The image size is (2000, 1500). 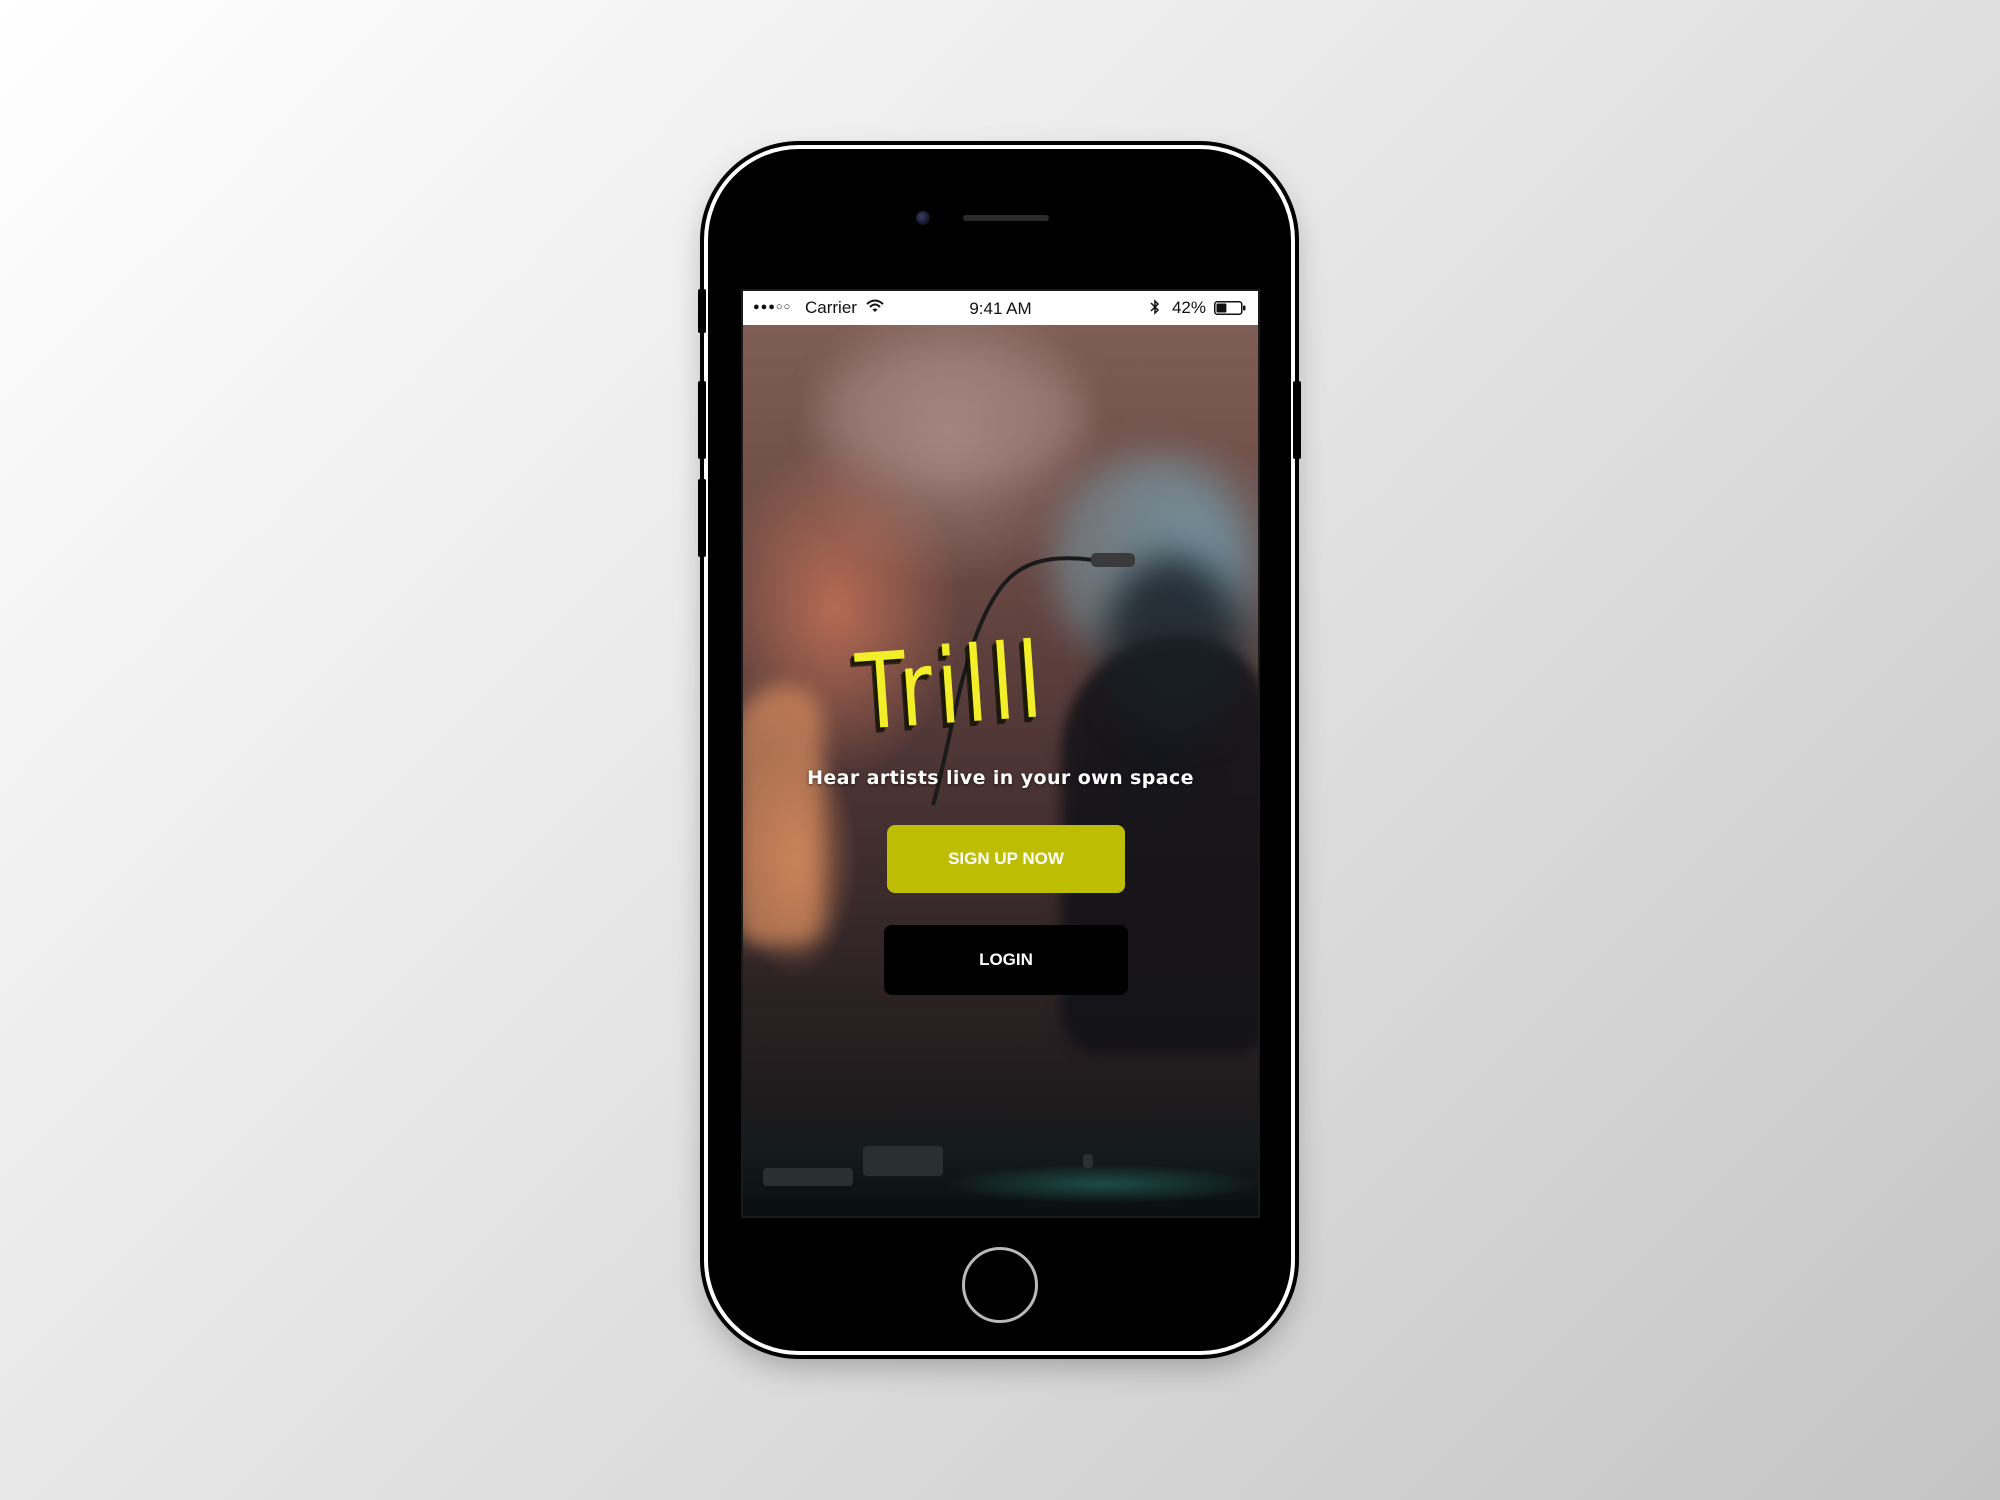 I want to click on app-logo: Trilll, so click(x=951, y=686).